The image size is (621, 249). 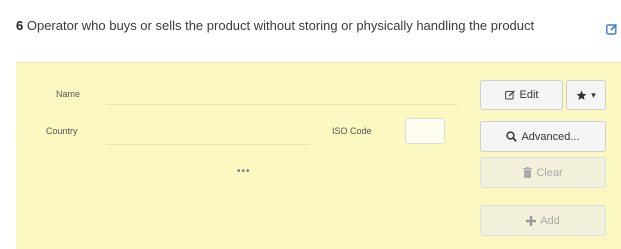 What do you see at coordinates (612, 28) in the screenshot?
I see `edit-section-icon` at bounding box center [612, 28].